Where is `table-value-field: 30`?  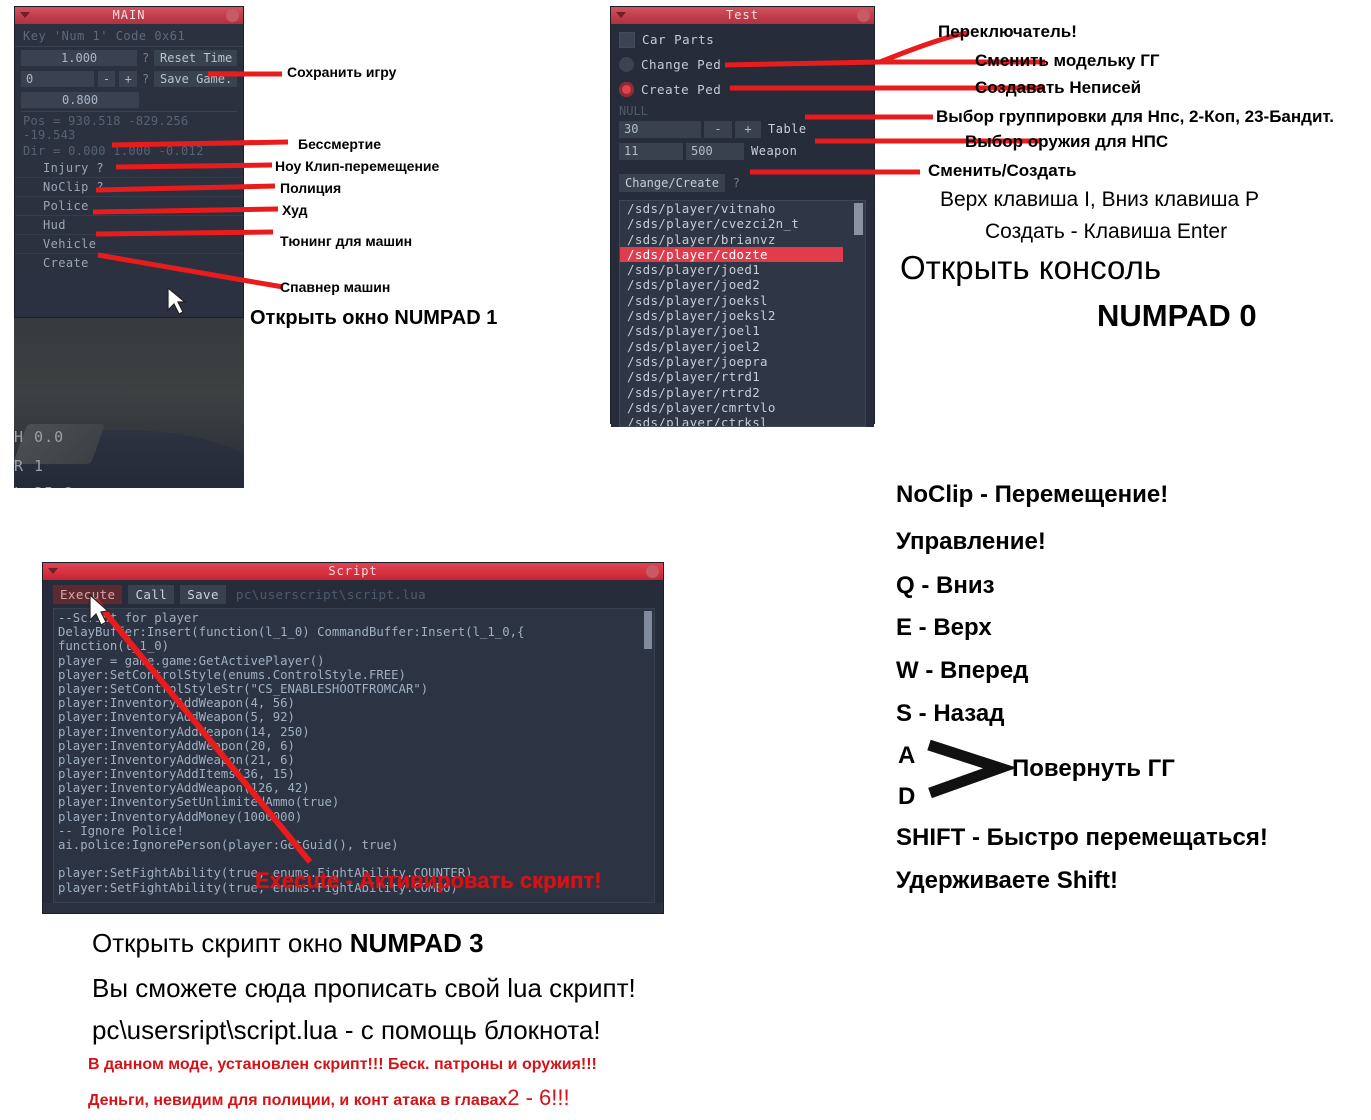 table-value-field: 30 is located at coordinates (660, 129).